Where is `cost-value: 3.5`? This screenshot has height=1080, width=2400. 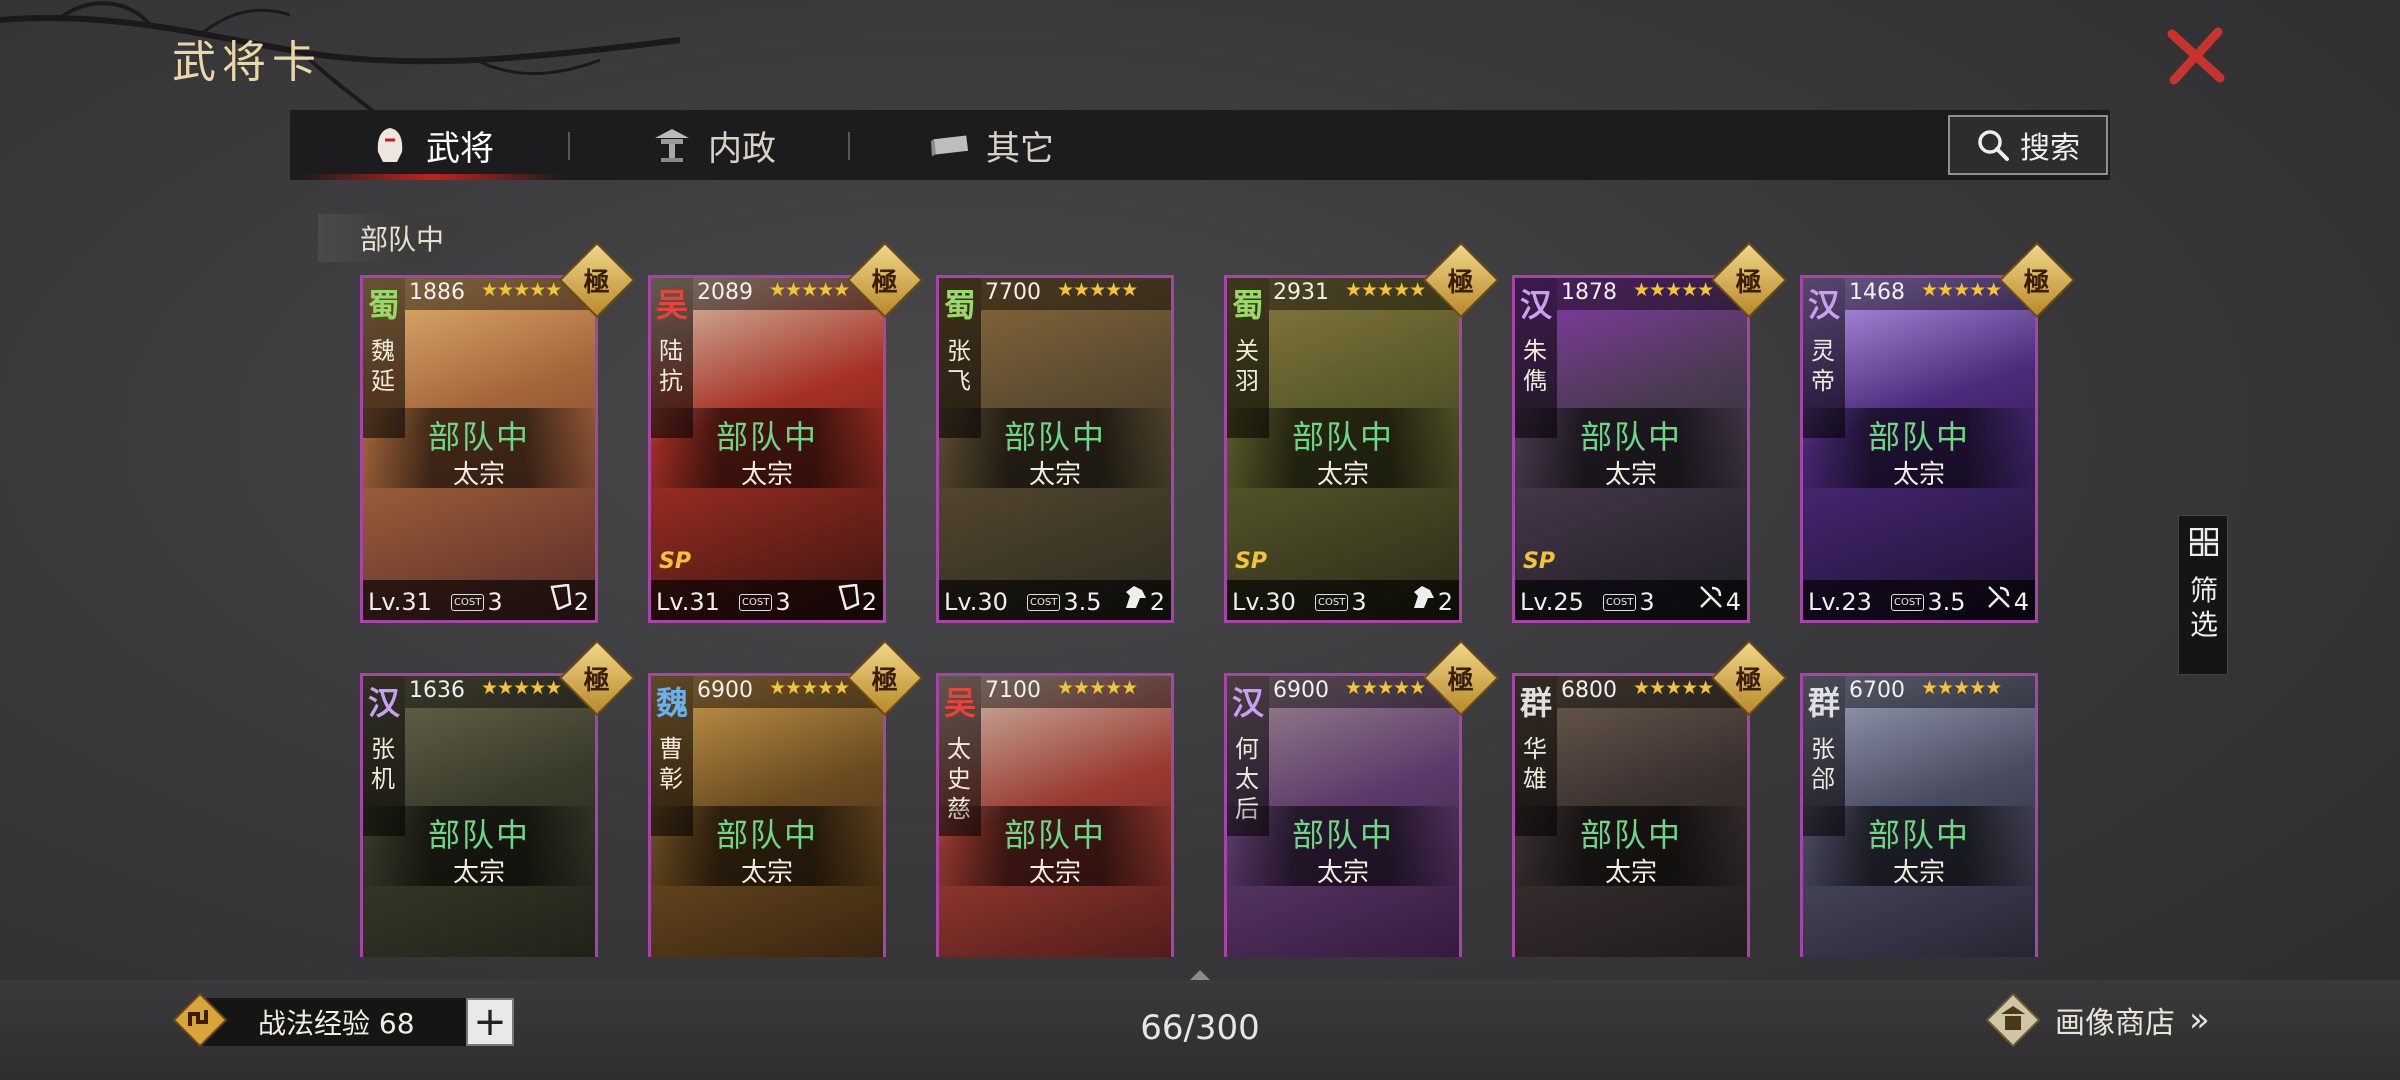 cost-value: 3.5 is located at coordinates (1082, 602).